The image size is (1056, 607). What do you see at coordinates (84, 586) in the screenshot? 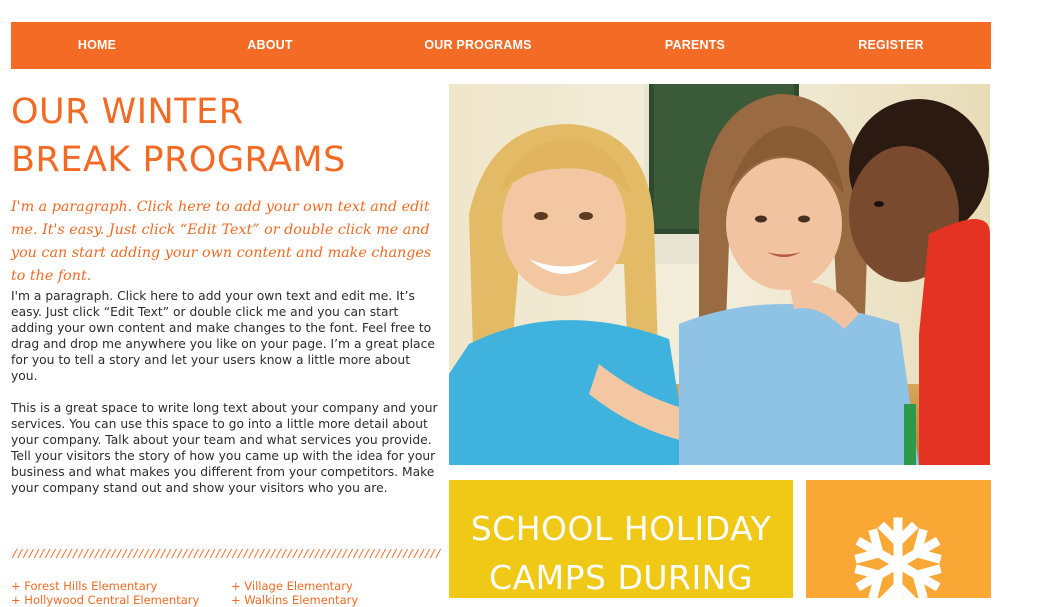
I see `school-link-forest-hills: + Forest Hills Elementary` at bounding box center [84, 586].